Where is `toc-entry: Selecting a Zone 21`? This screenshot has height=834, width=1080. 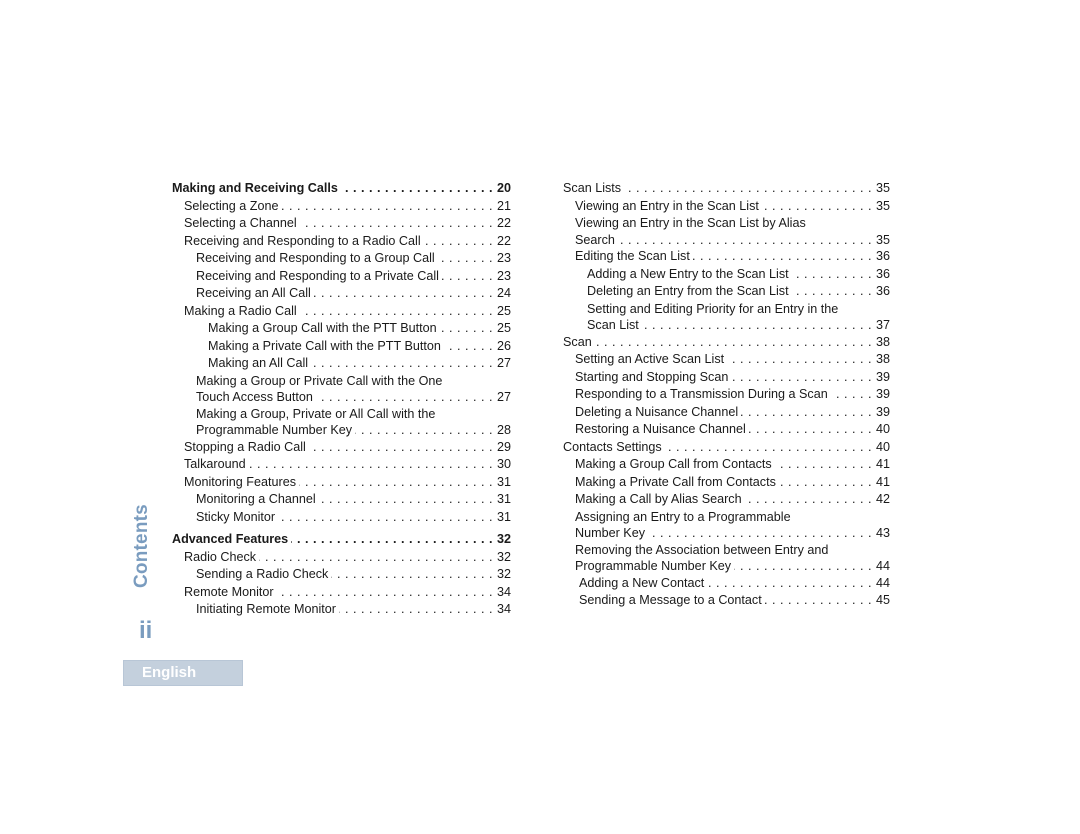 toc-entry: Selecting a Zone 21 is located at coordinates (341, 207).